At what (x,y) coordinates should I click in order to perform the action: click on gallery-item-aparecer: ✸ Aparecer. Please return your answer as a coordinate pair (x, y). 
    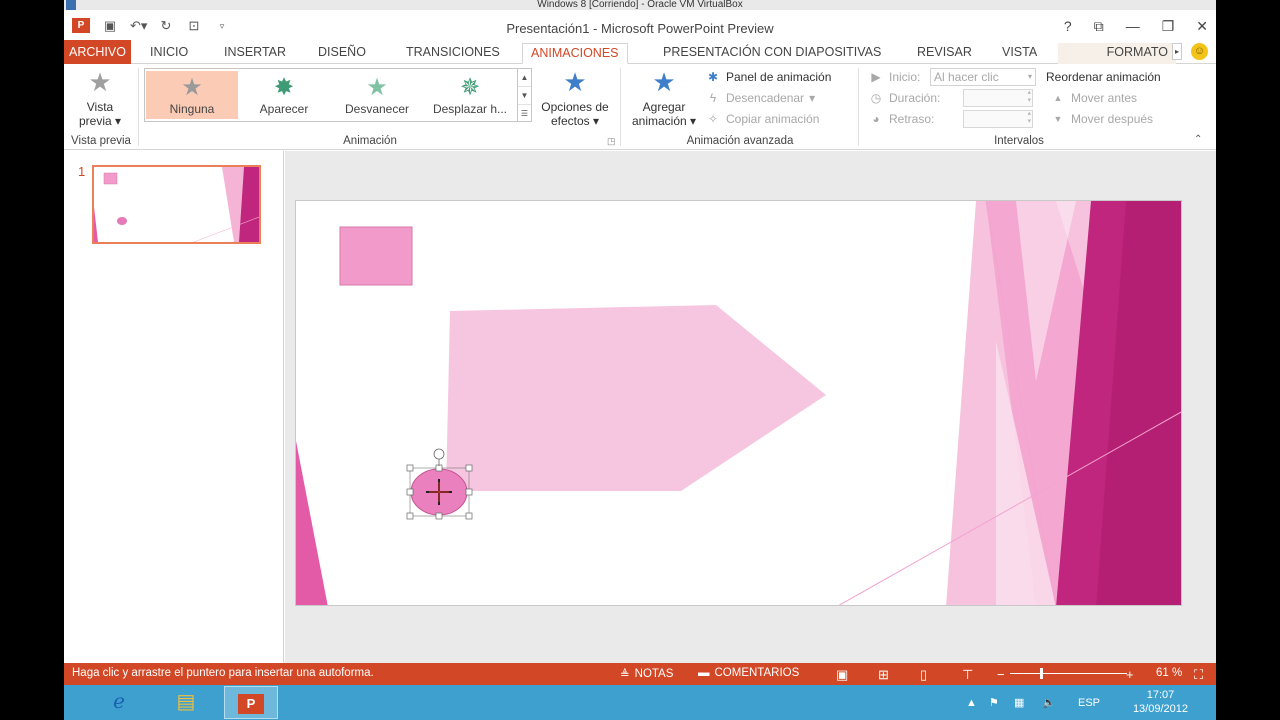
    Looking at the image, I should click on (284, 95).